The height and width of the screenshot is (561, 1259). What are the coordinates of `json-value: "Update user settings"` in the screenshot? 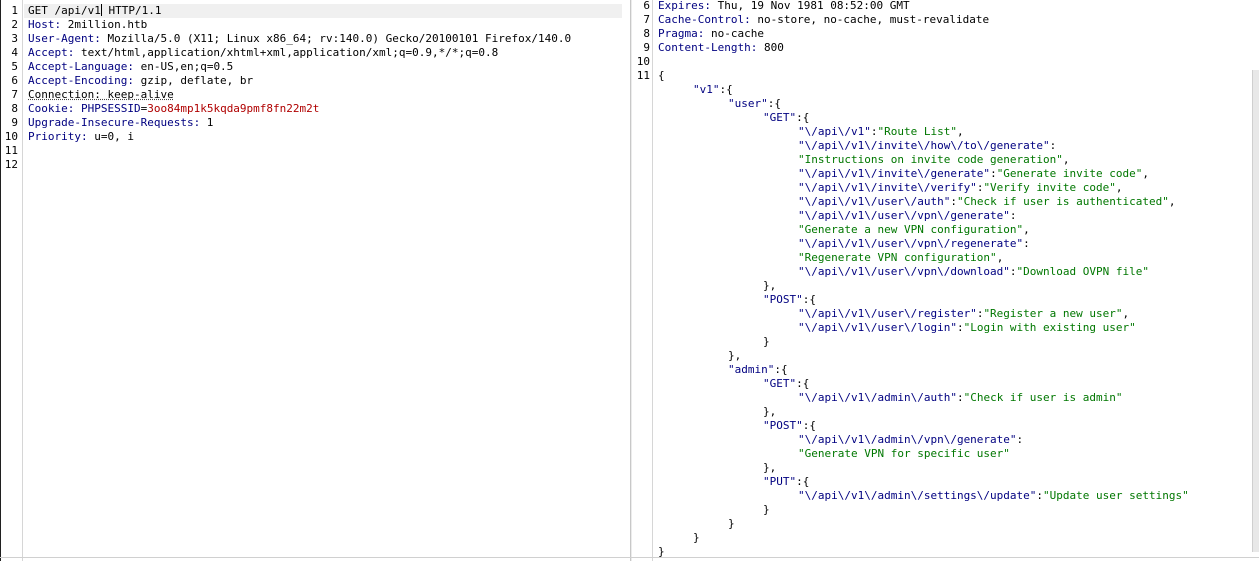 It's located at (1116, 495).